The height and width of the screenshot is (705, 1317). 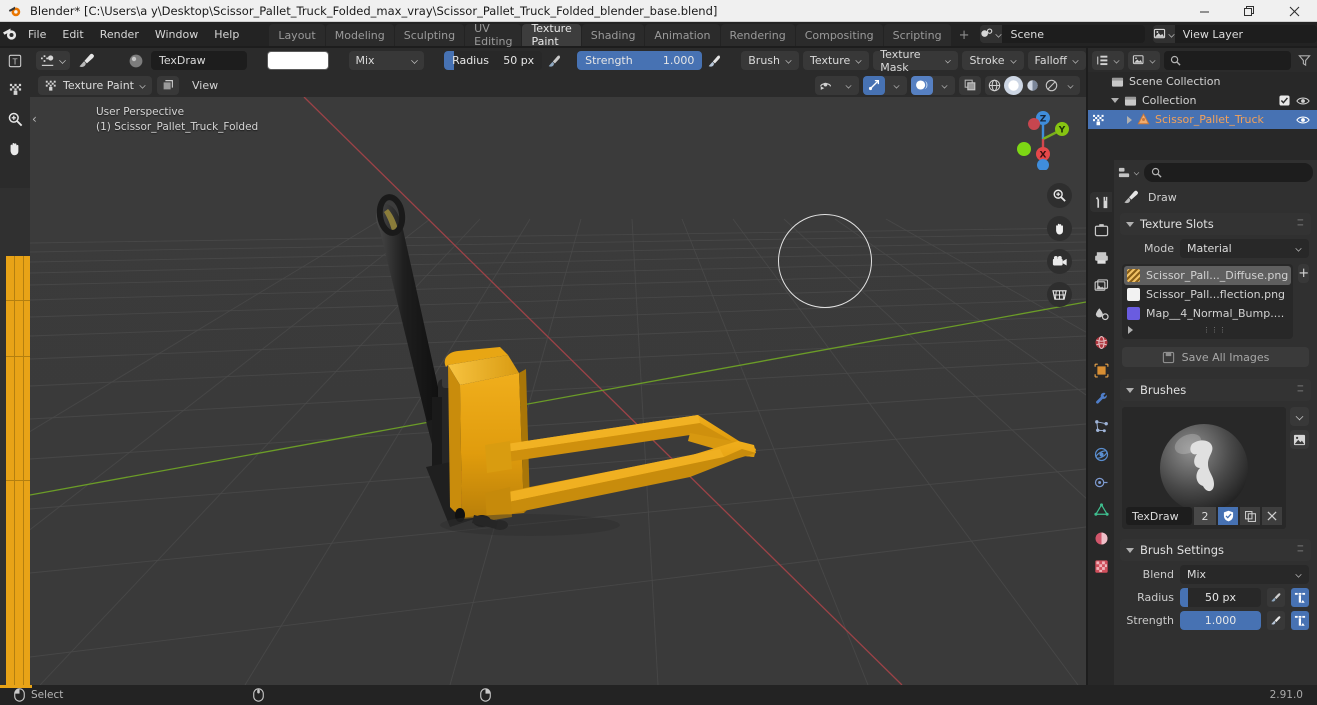 I want to click on unified-radius-toggle, so click(x=1300, y=597).